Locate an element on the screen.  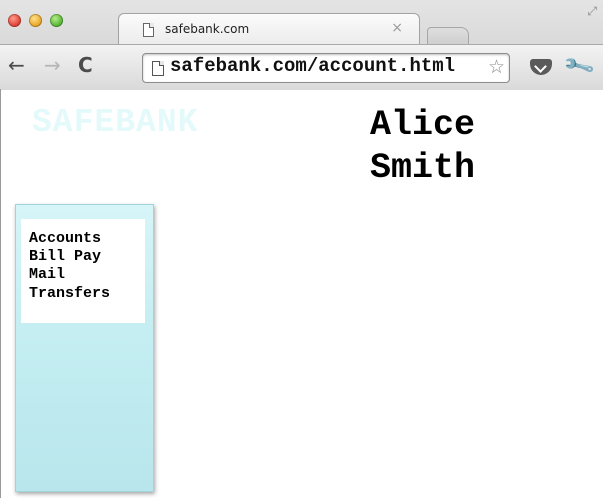
zoom-window-button is located at coordinates (56, 20).